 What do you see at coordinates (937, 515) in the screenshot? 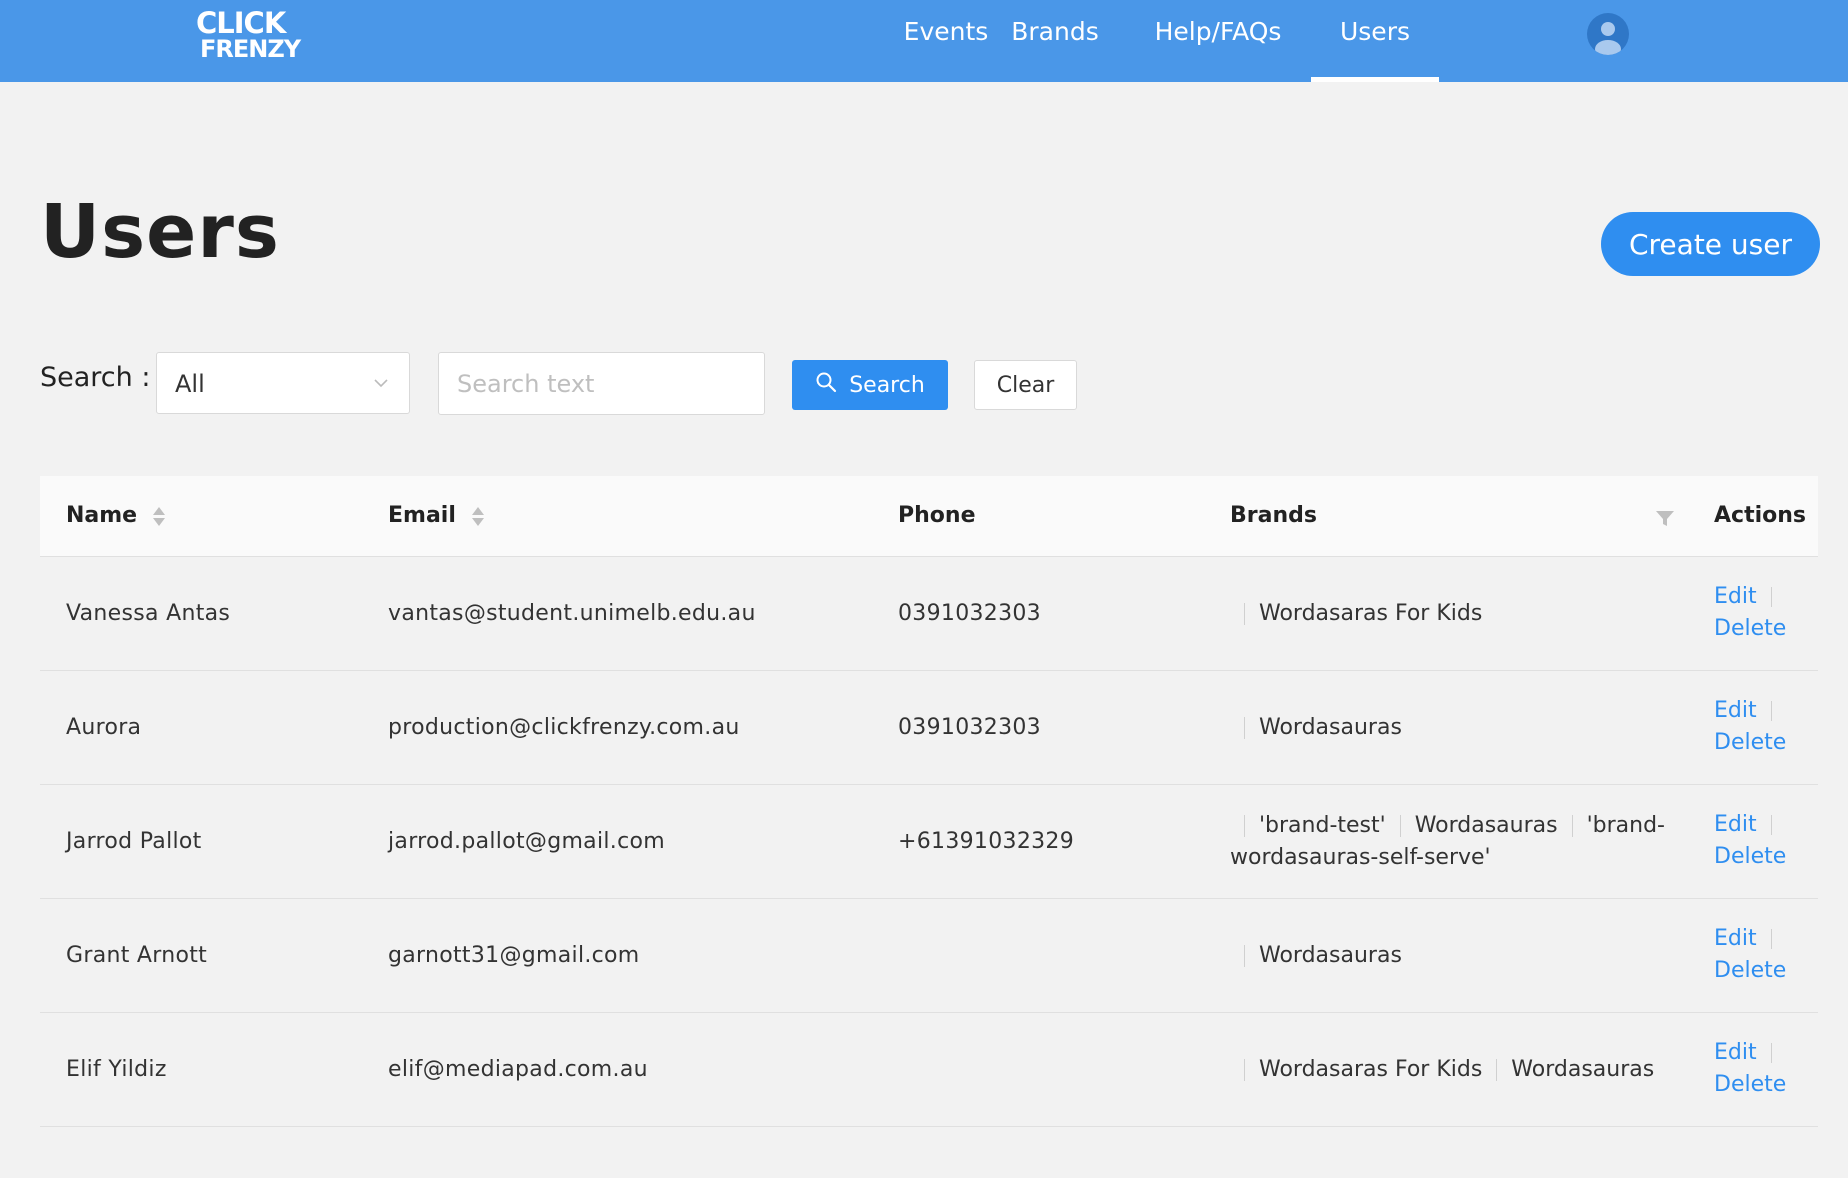
I see `header-phone: Phone` at bounding box center [937, 515].